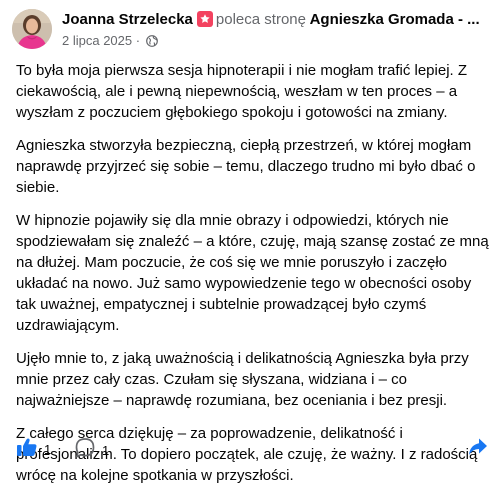  Describe the element at coordinates (27, 449) in the screenshot. I see `thumbs-up-icon` at that location.